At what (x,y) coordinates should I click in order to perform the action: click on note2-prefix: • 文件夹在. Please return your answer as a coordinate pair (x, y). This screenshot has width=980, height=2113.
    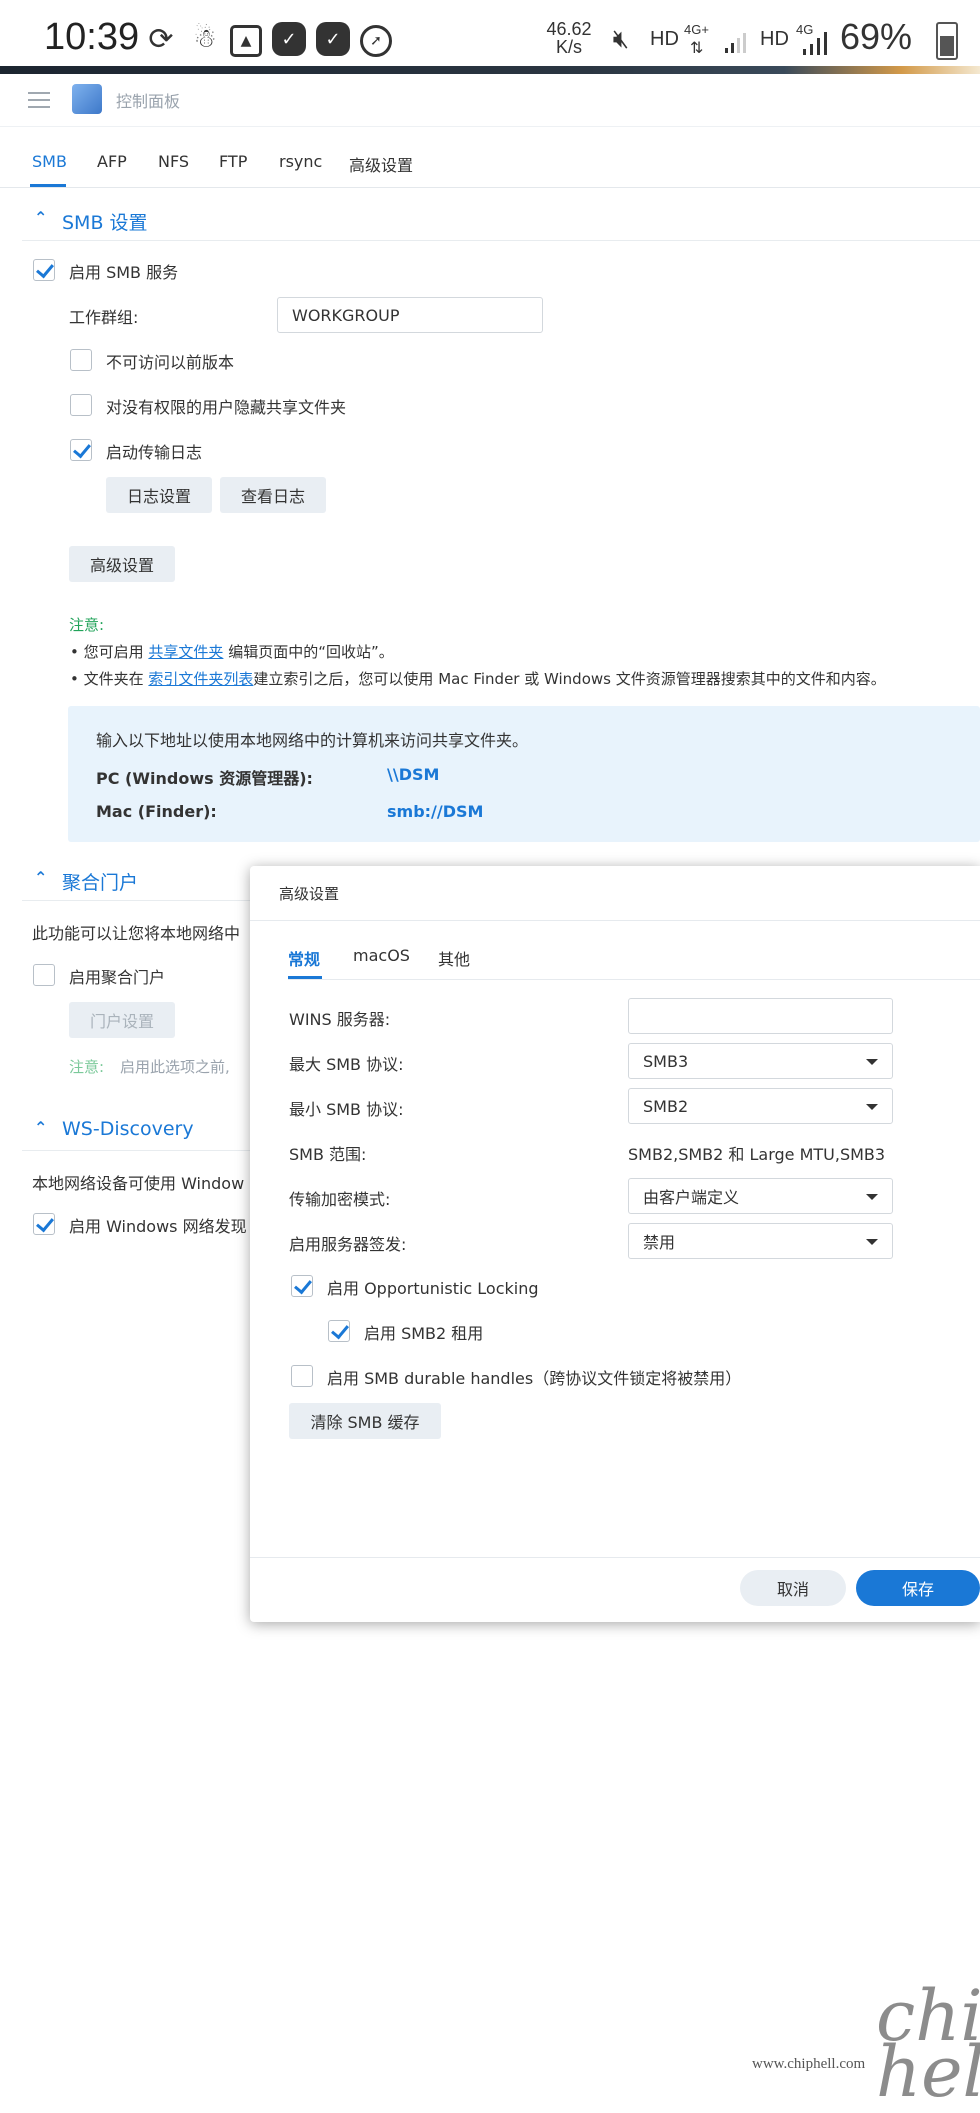
    Looking at the image, I should click on (107, 679).